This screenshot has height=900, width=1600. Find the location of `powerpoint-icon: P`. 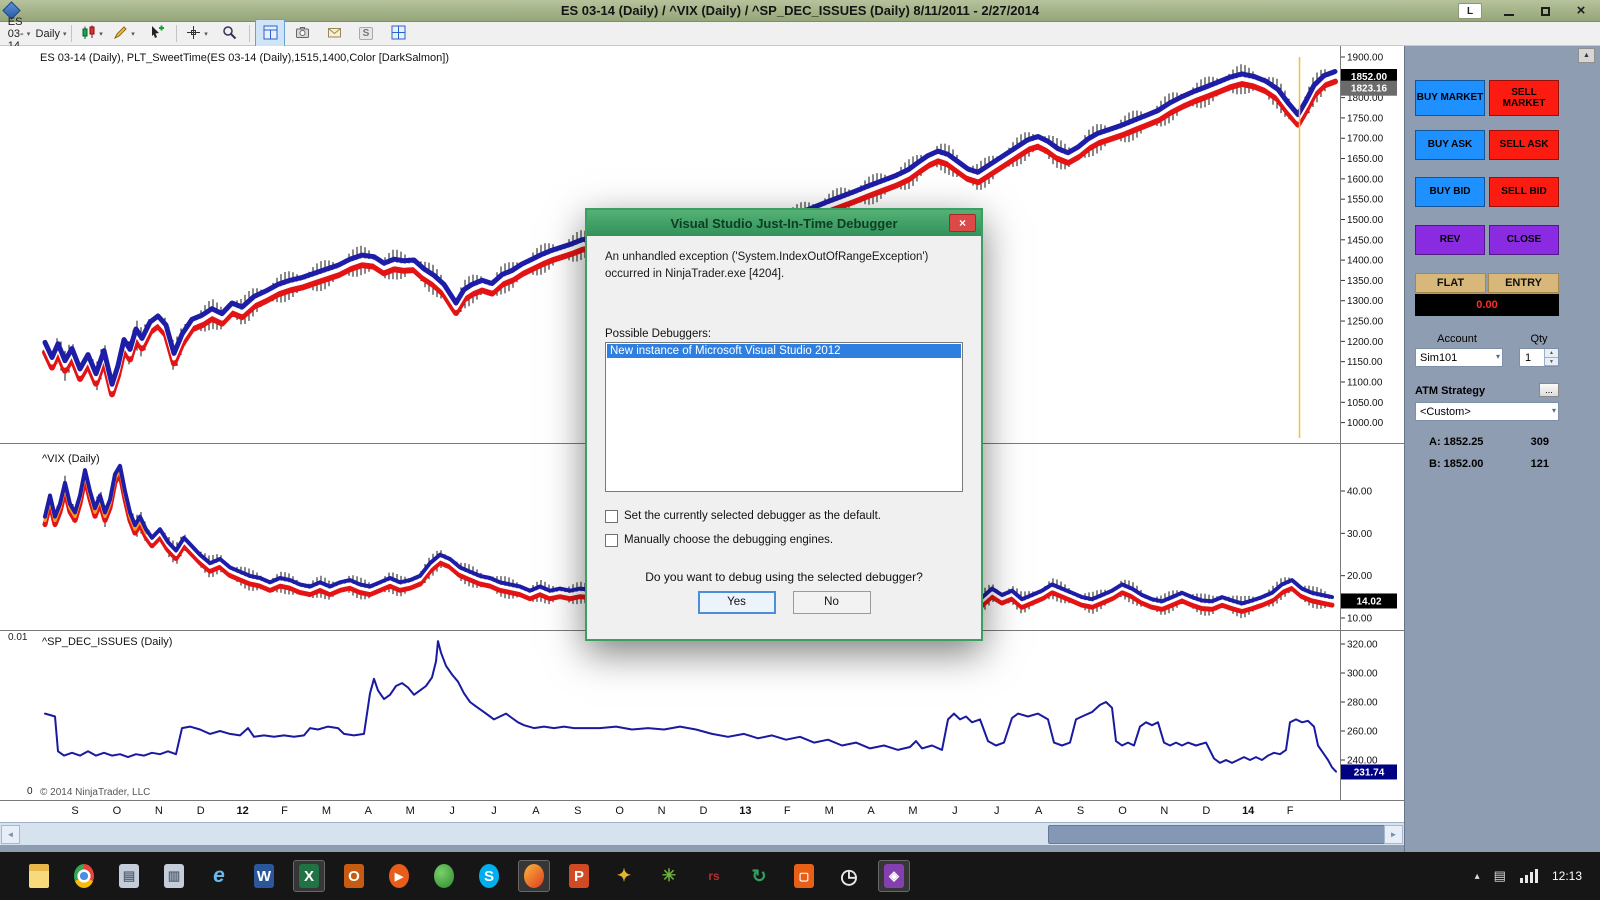

powerpoint-icon: P is located at coordinates (579, 876).